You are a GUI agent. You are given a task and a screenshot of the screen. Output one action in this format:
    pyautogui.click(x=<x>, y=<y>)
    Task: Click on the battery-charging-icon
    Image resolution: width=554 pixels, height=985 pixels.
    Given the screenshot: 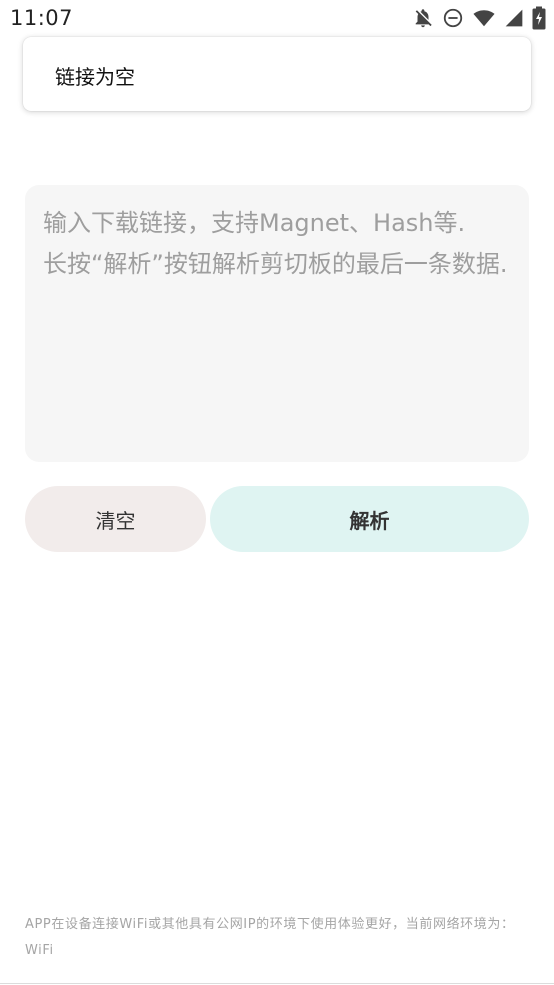 What is the action you would take?
    pyautogui.click(x=539, y=18)
    